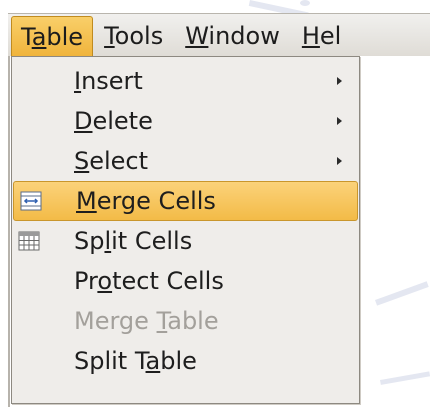 The image size is (430, 407). Describe the element at coordinates (193, 321) in the screenshot. I see `label-post: able` at that location.